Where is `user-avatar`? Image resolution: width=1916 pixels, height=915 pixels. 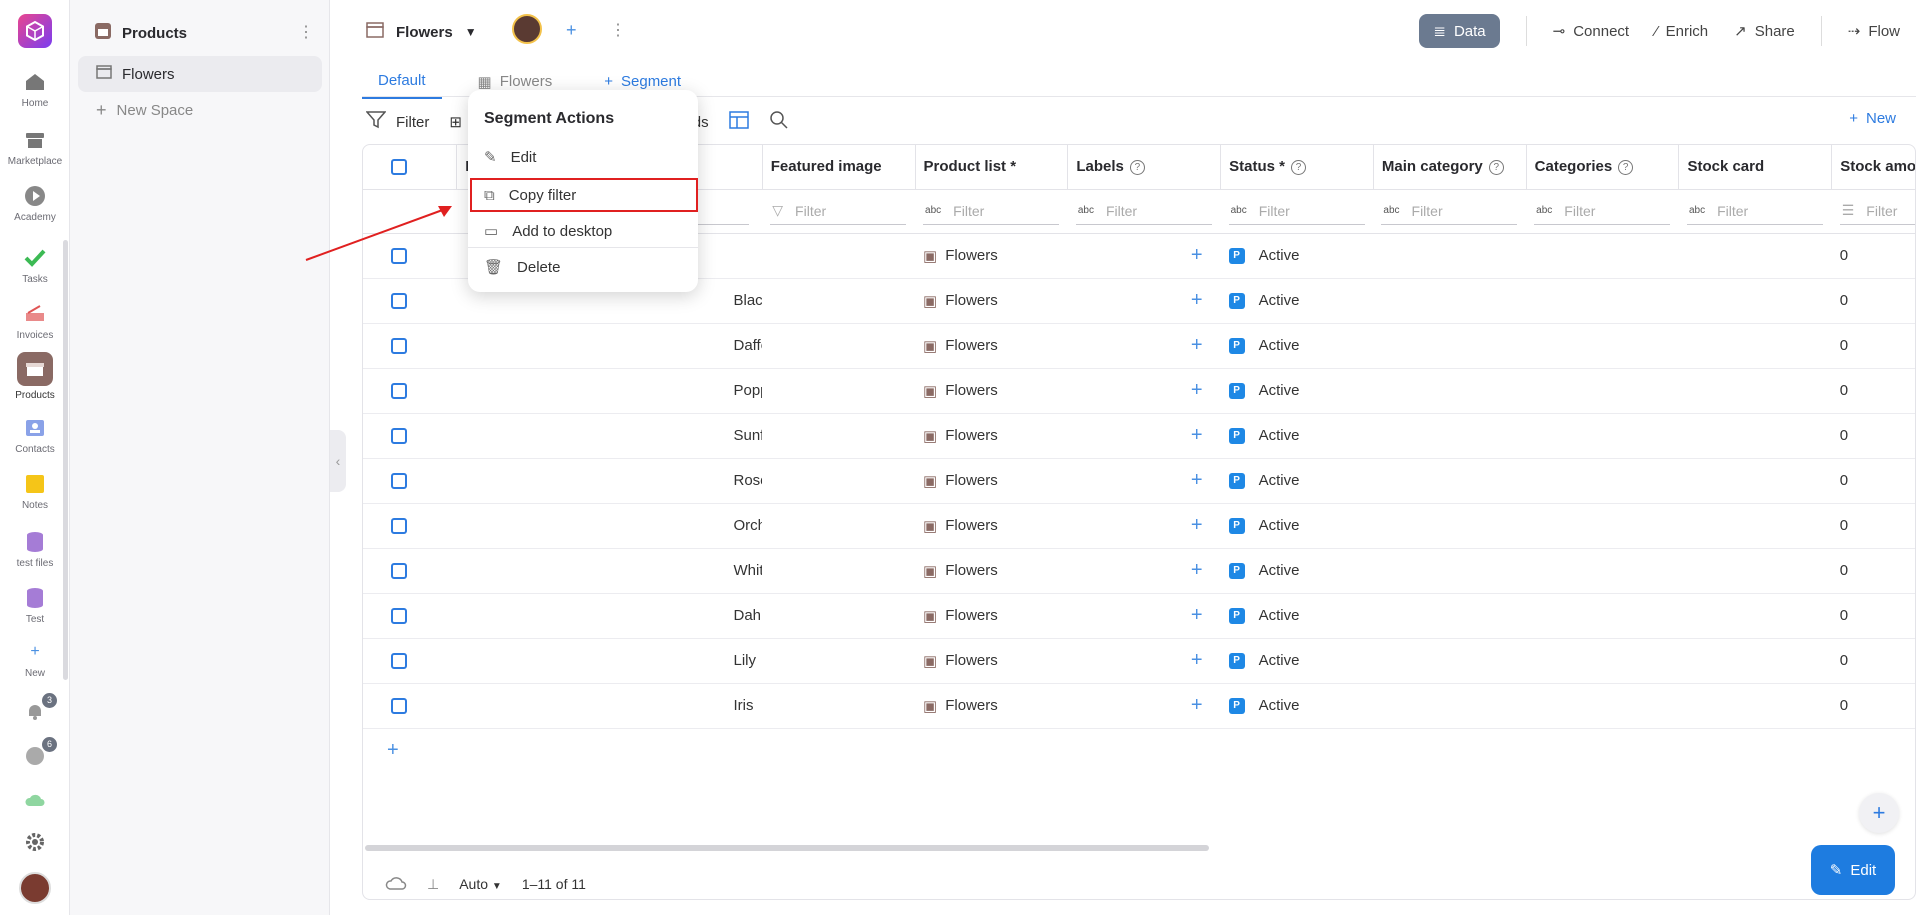 user-avatar is located at coordinates (35, 888).